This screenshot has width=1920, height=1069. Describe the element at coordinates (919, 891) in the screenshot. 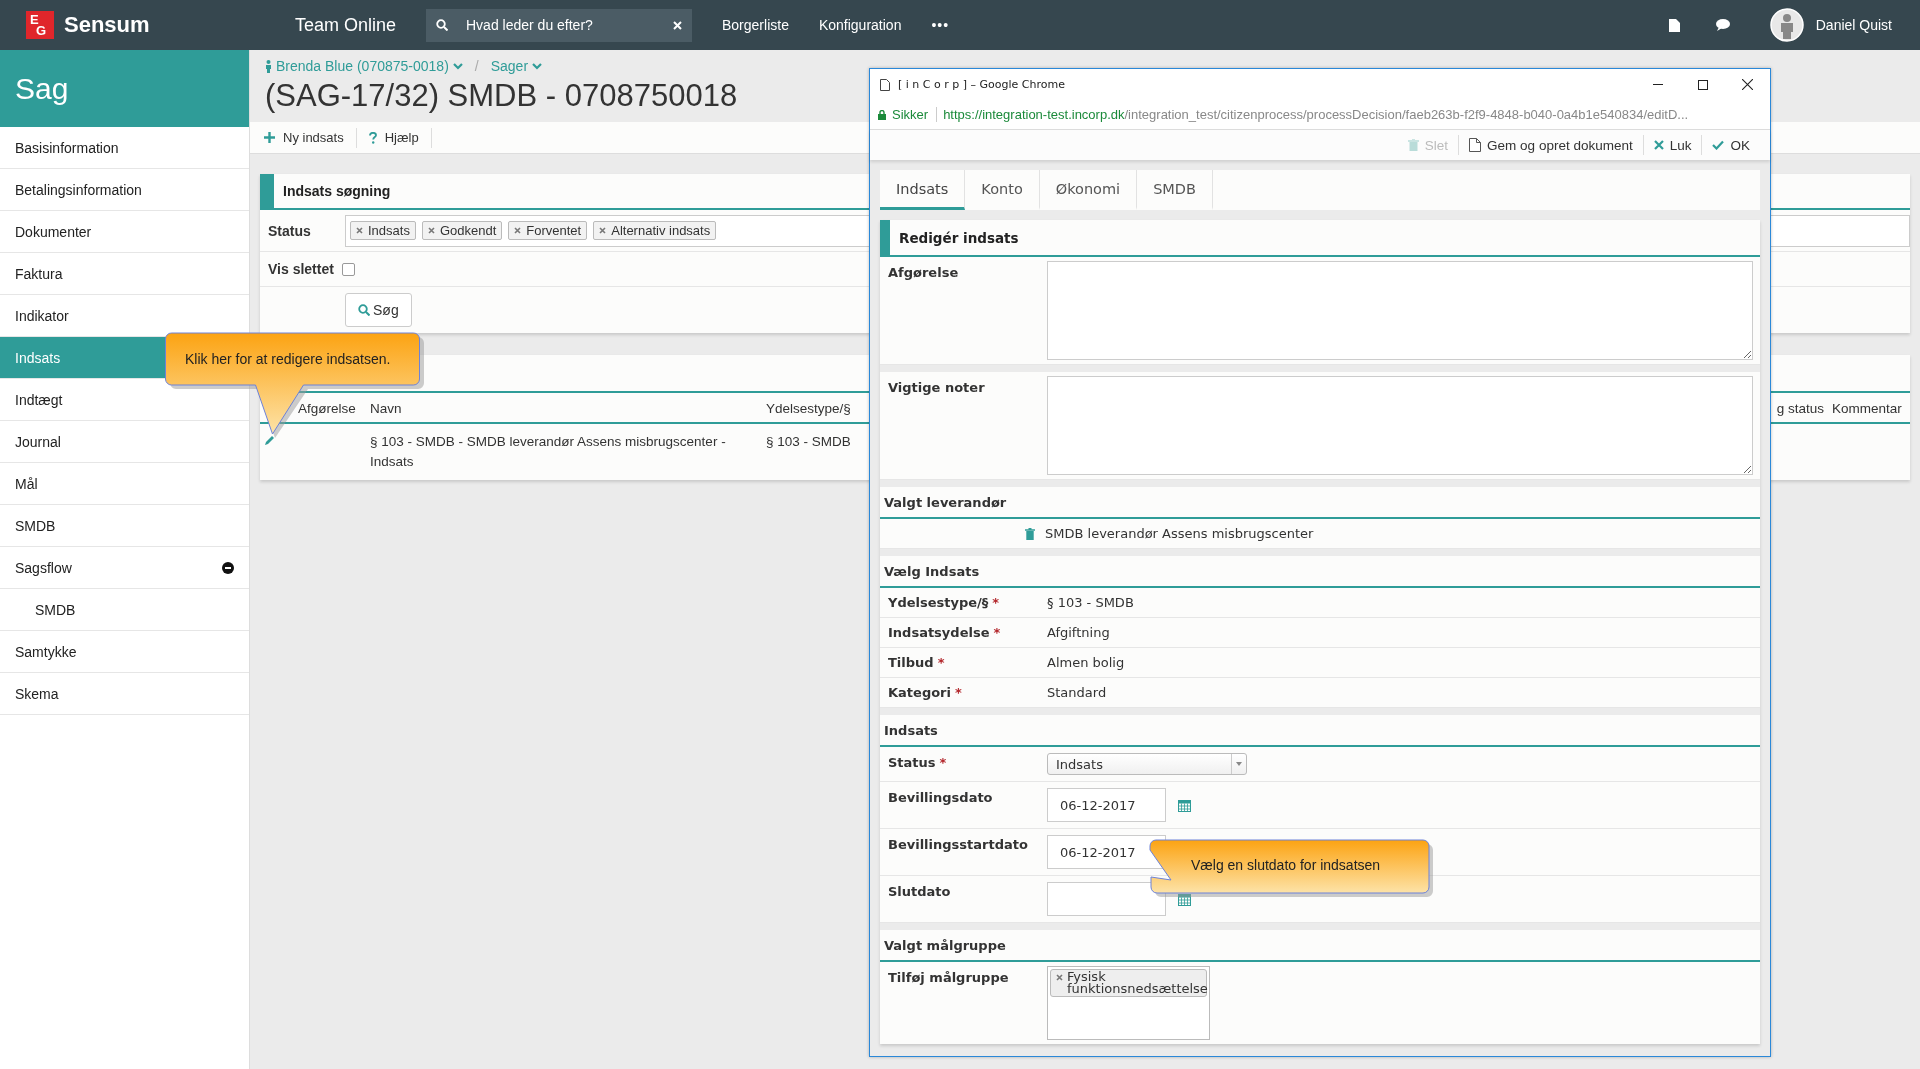

I see `field-label: Slutdato` at that location.